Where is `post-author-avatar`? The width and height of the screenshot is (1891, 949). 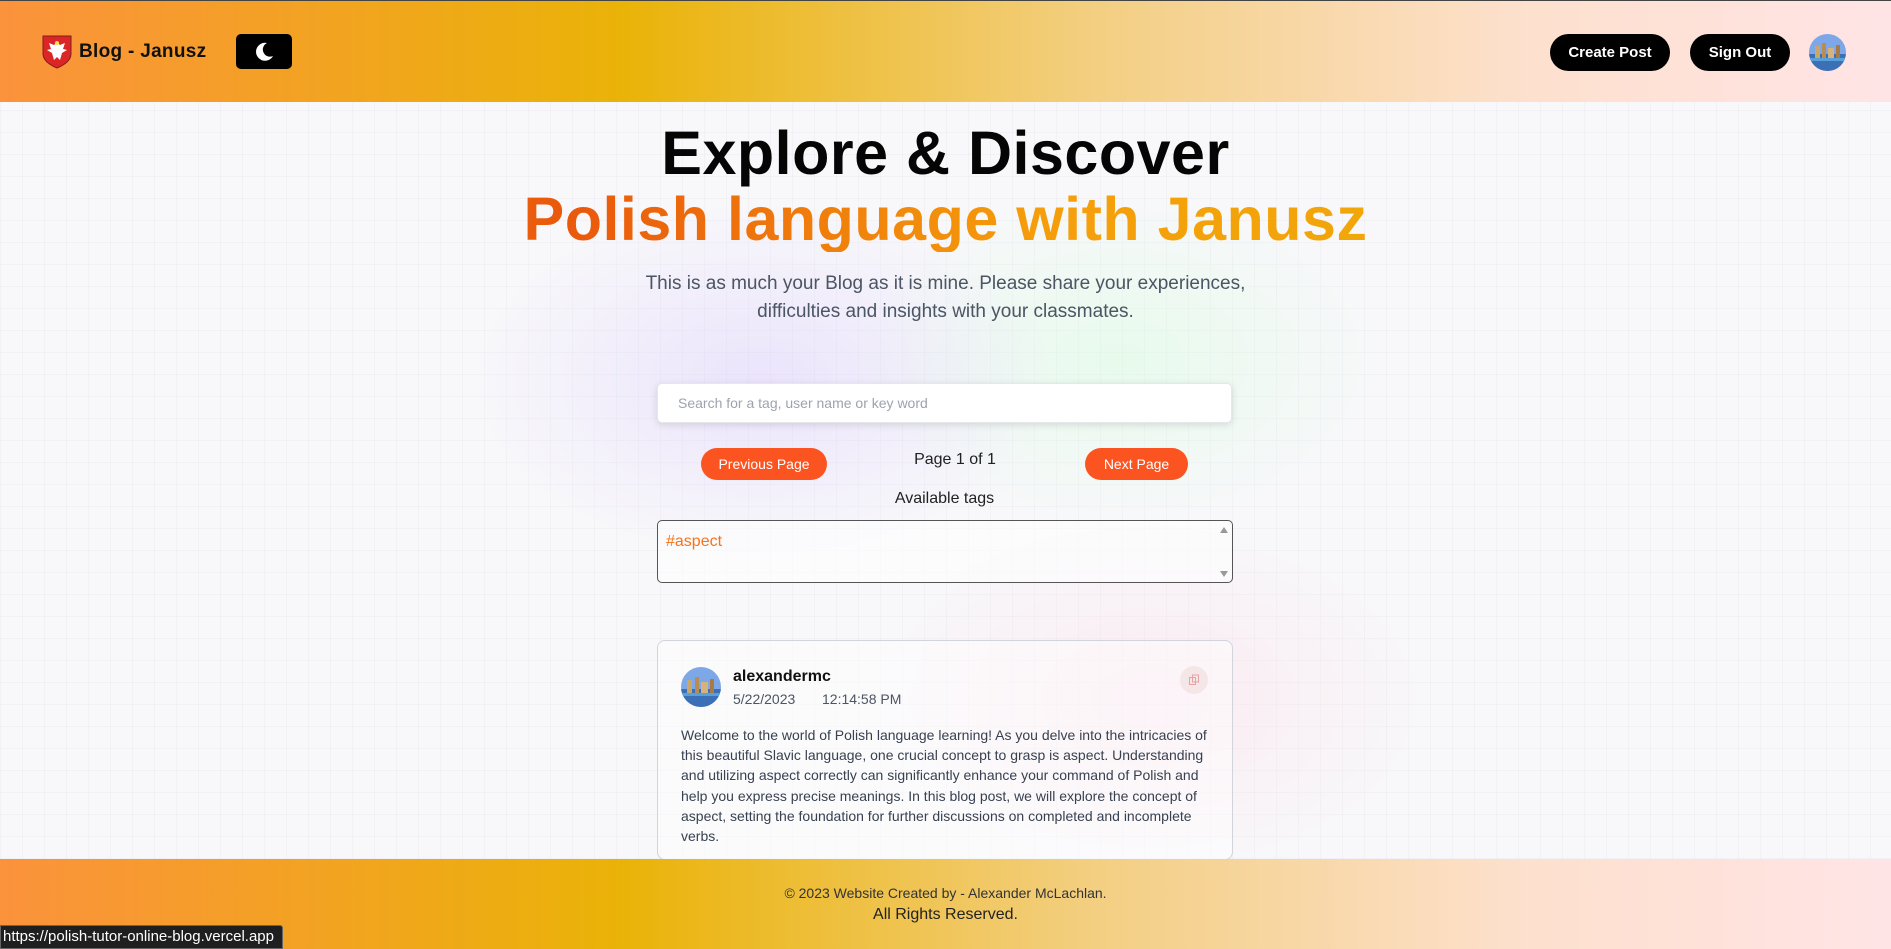
post-author-avatar is located at coordinates (701, 687).